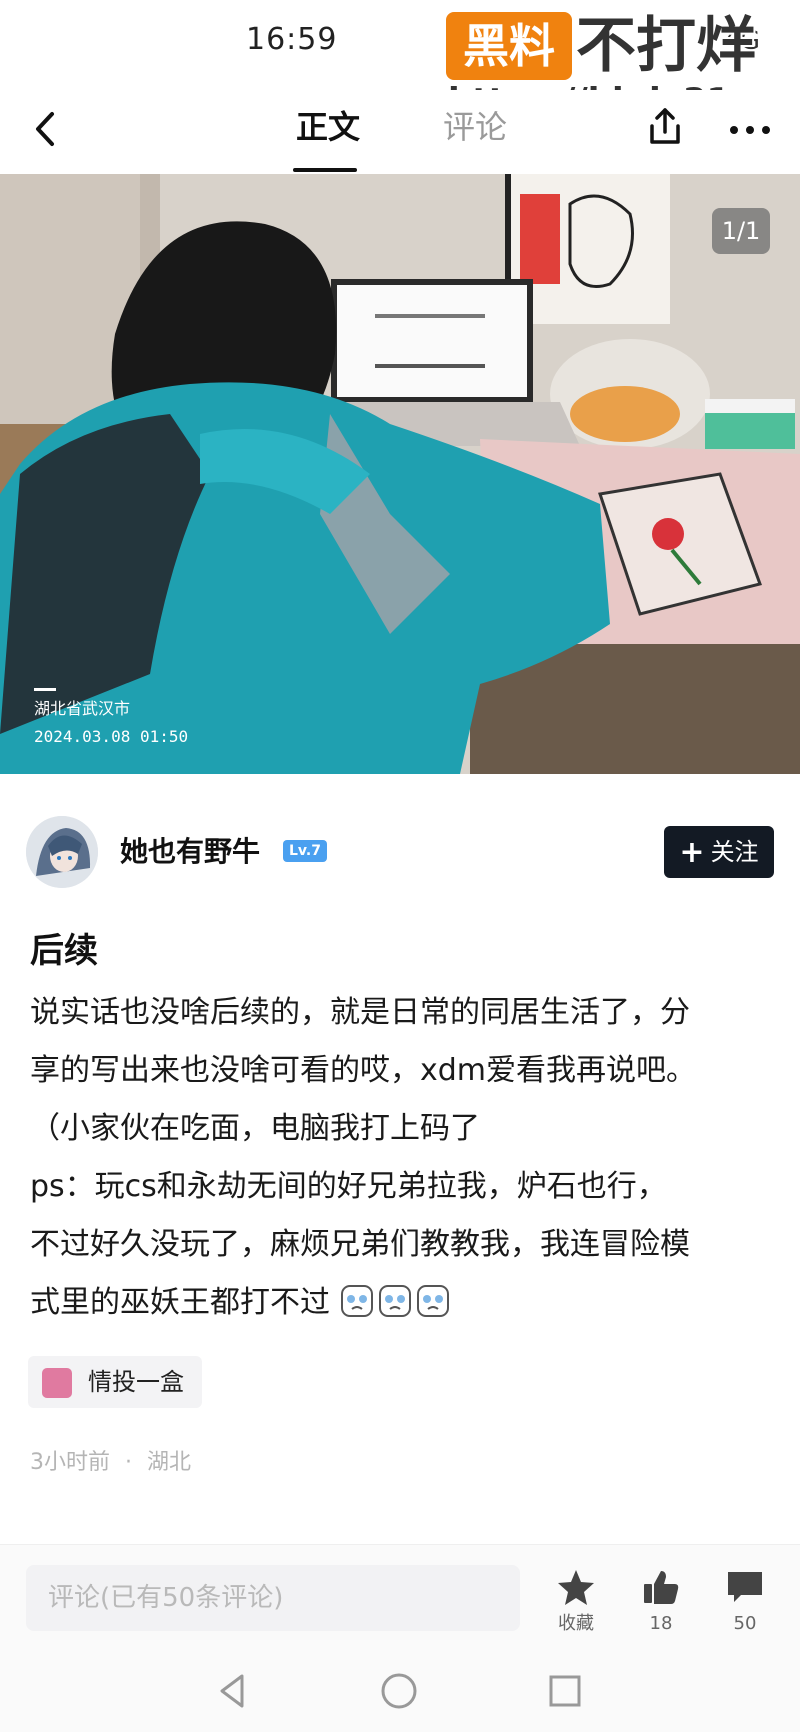 This screenshot has width=800, height=1732. Describe the element at coordinates (348, 1186) in the screenshot. I see `post-line: ps：玩cs和永劫无间的好兄弟拉我，炉石也行，` at that location.